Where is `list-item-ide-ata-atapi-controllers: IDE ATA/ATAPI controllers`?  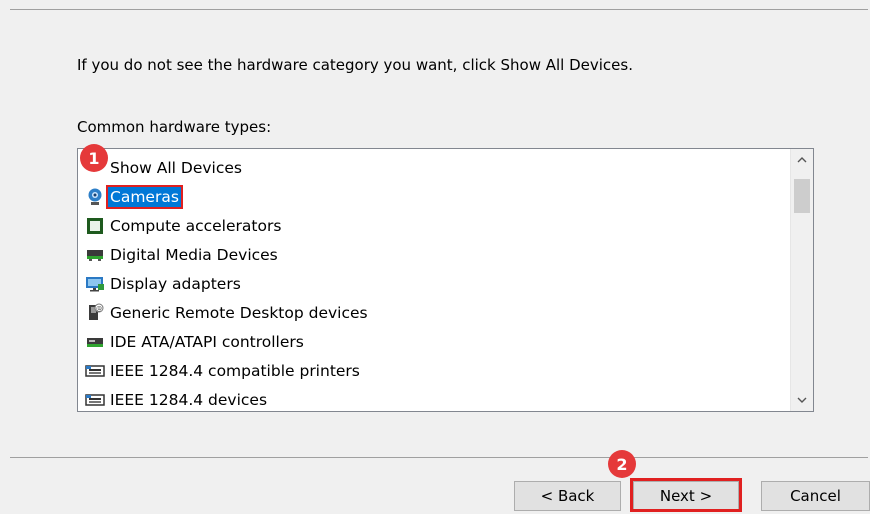
list-item-ide-ata-atapi-controllers: IDE ATA/ATAPI controllers is located at coordinates (195, 342).